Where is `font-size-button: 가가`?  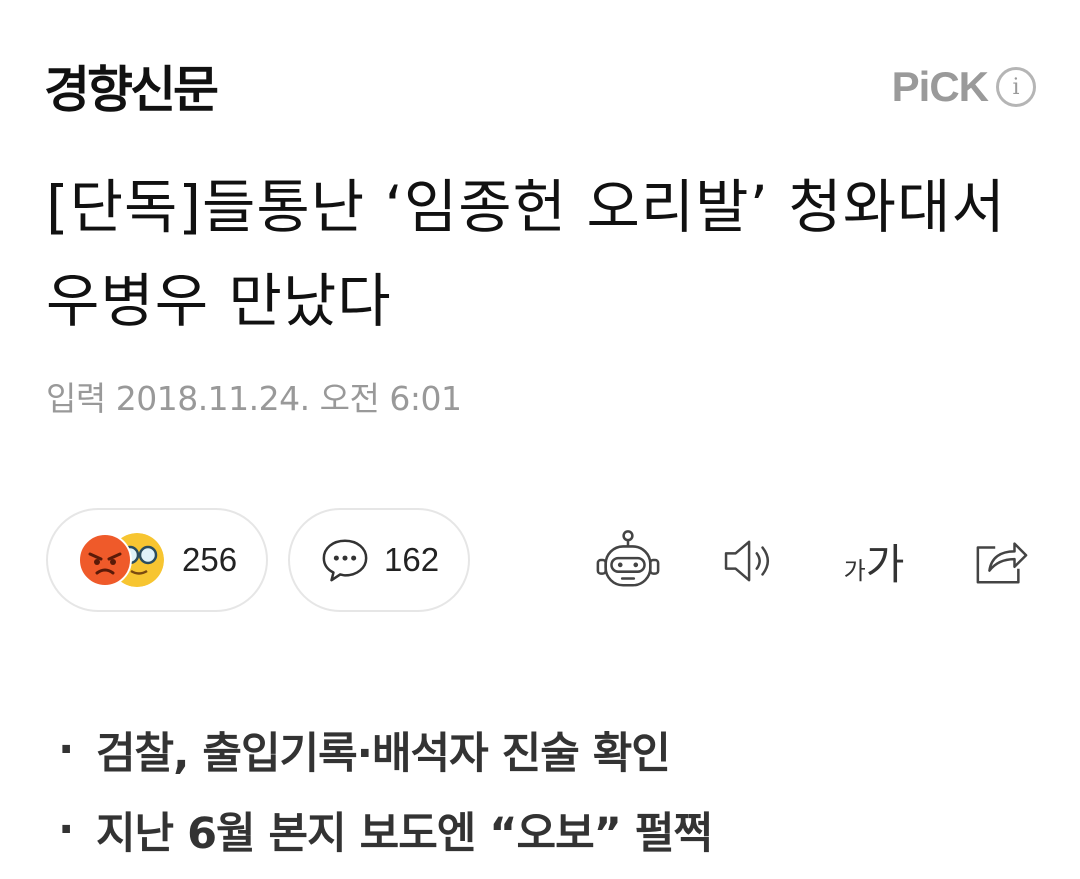 font-size-button: 가가 is located at coordinates (874, 561).